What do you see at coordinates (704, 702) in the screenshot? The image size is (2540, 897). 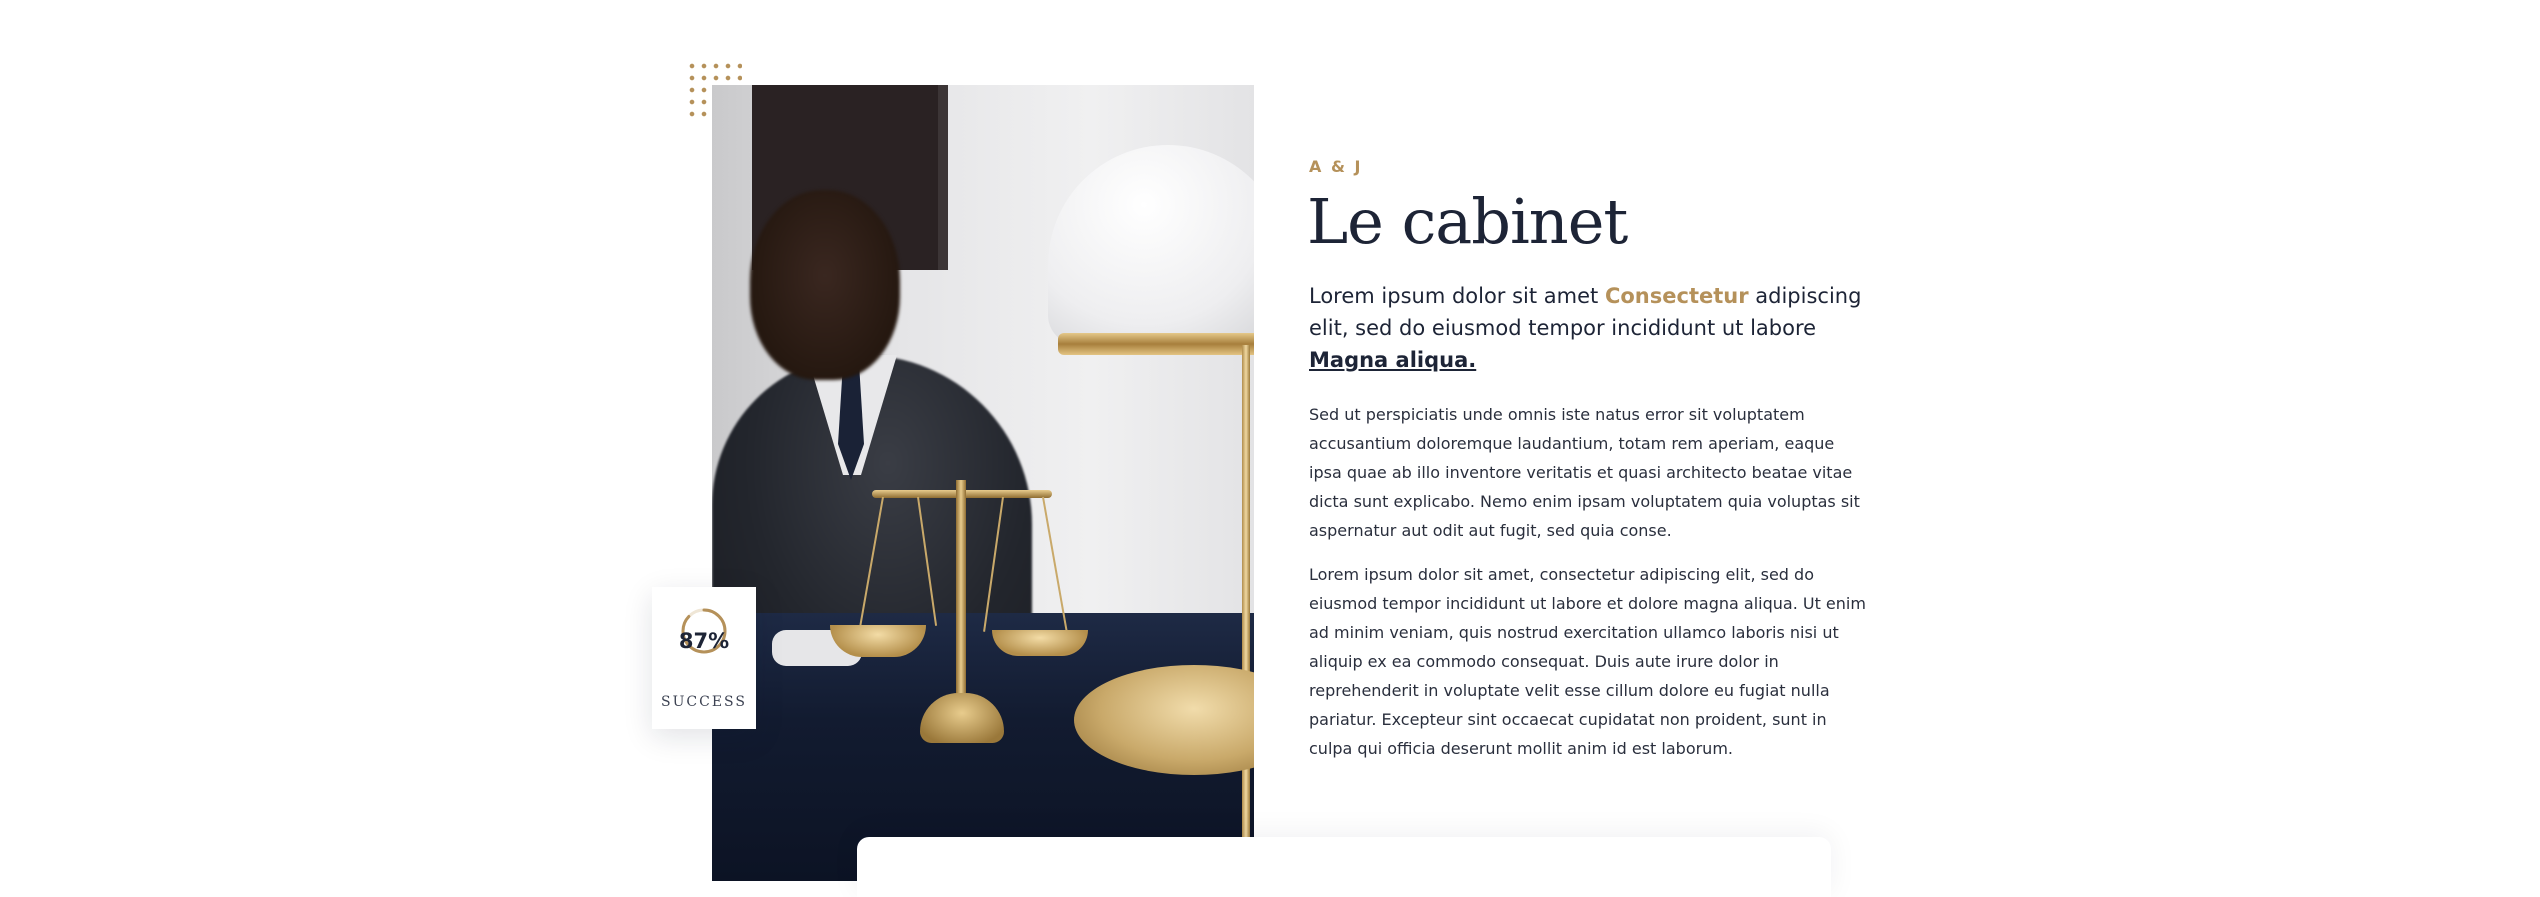 I see `success-label: SUCCESS` at bounding box center [704, 702].